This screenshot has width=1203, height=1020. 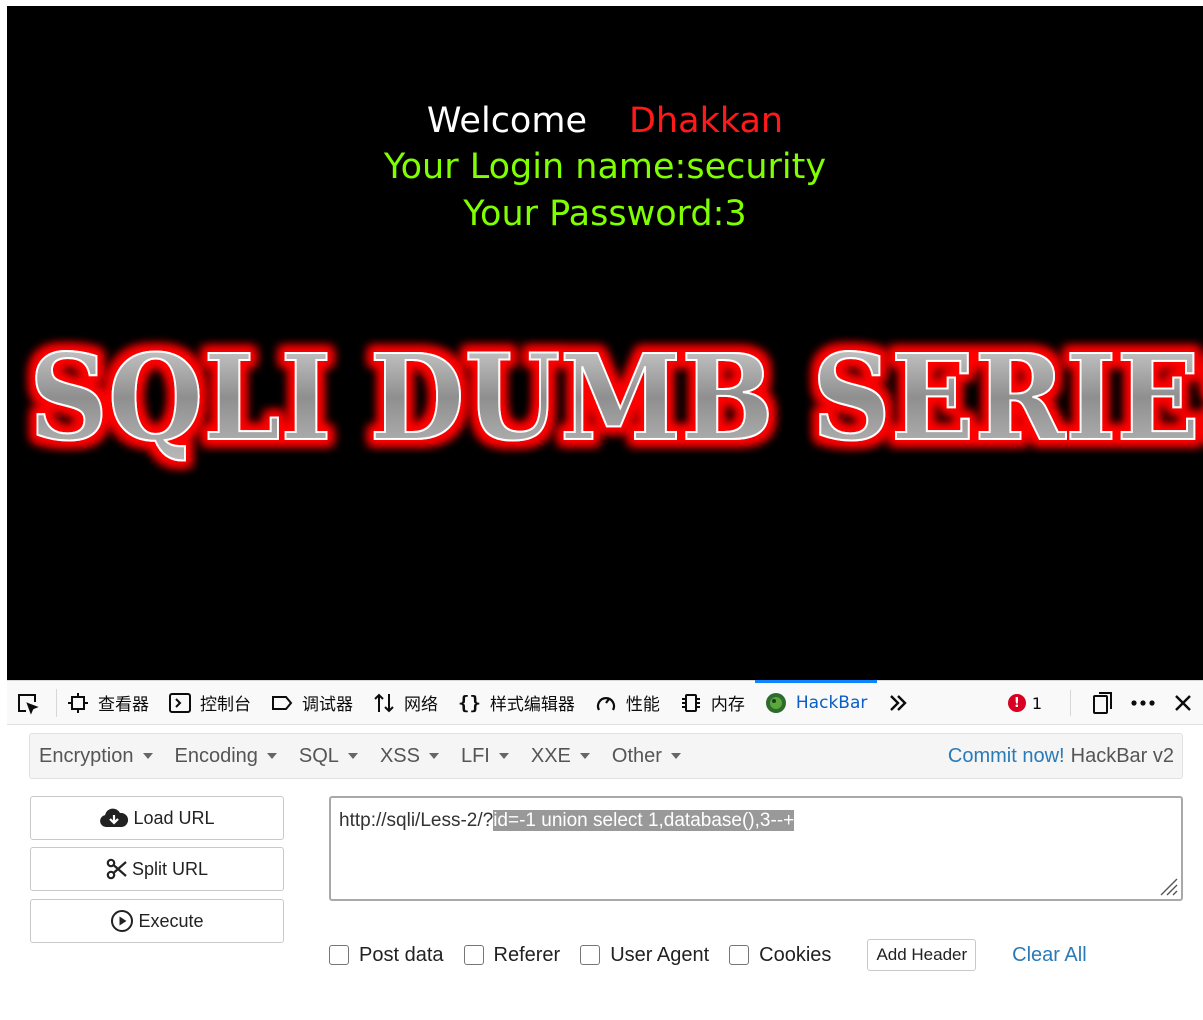 What do you see at coordinates (122, 921) in the screenshot?
I see `play-circle-icon` at bounding box center [122, 921].